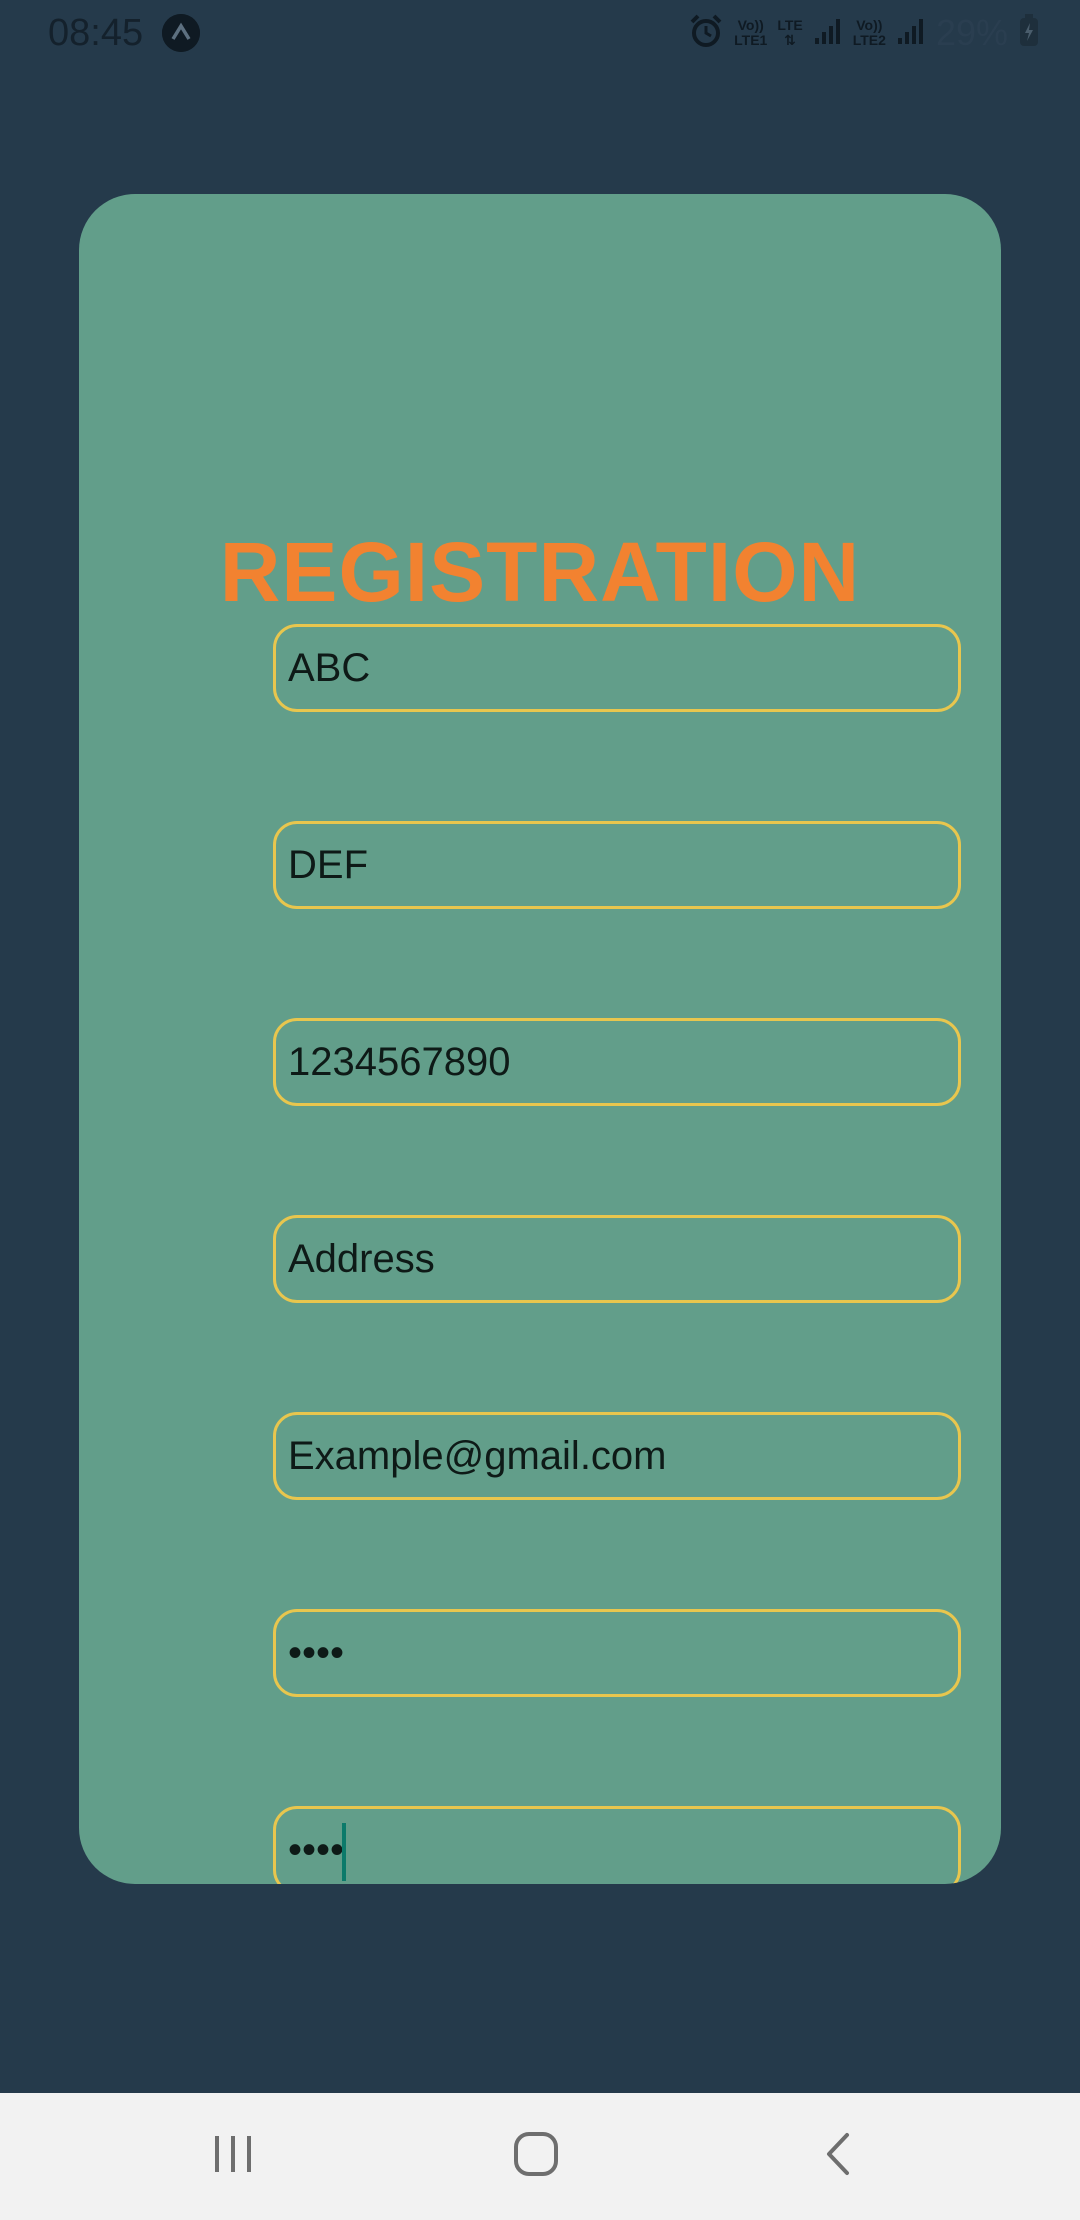 The image size is (1080, 2220). What do you see at coordinates (750, 25) in the screenshot?
I see `sim1-label-top: Vo))` at bounding box center [750, 25].